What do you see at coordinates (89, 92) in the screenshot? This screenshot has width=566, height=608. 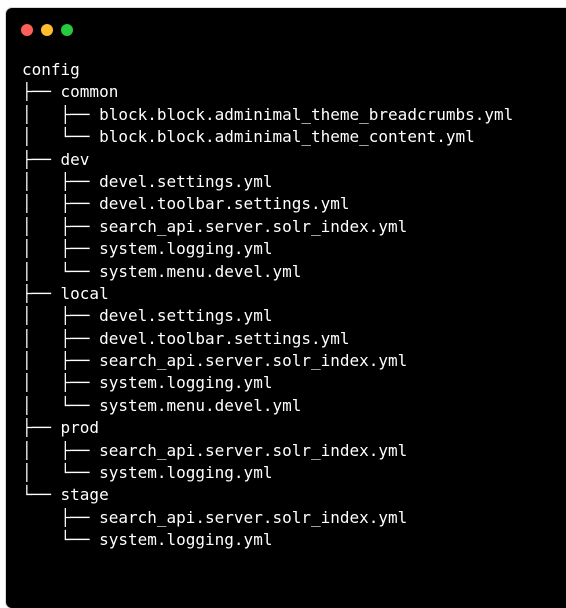 I see `tree-entry-name: common` at bounding box center [89, 92].